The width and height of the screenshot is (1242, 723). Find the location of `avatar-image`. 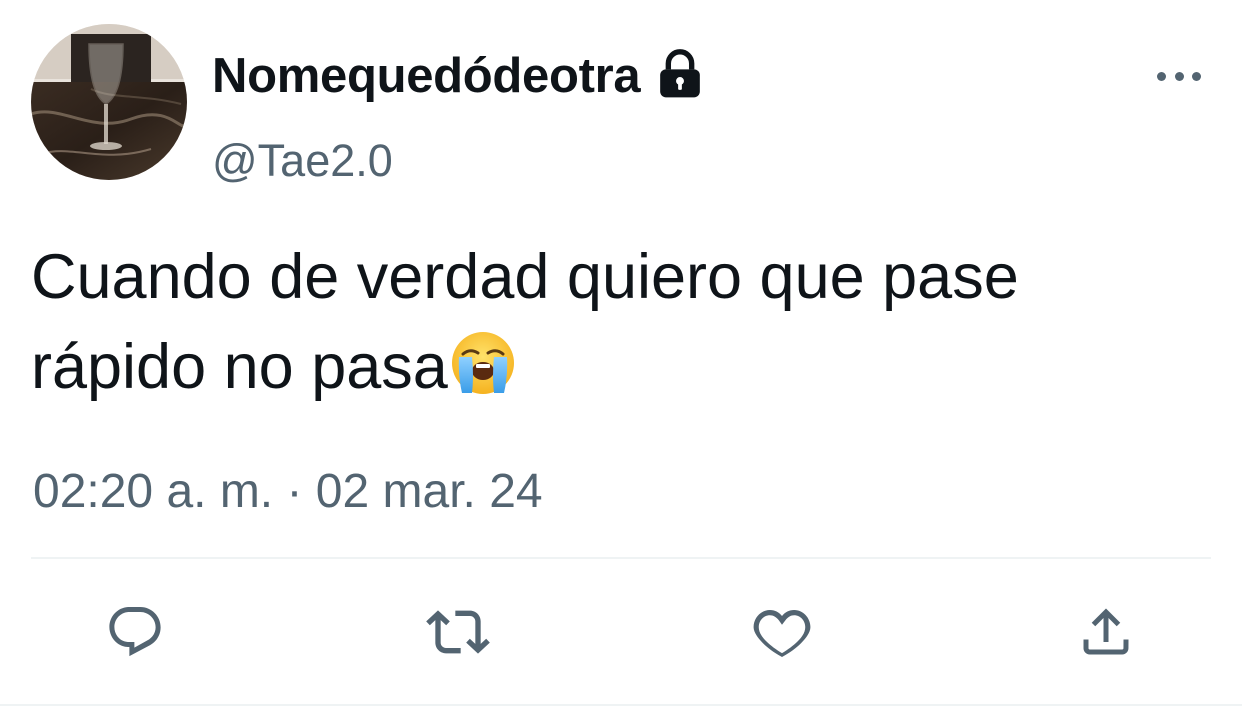

avatar-image is located at coordinates (109, 102).